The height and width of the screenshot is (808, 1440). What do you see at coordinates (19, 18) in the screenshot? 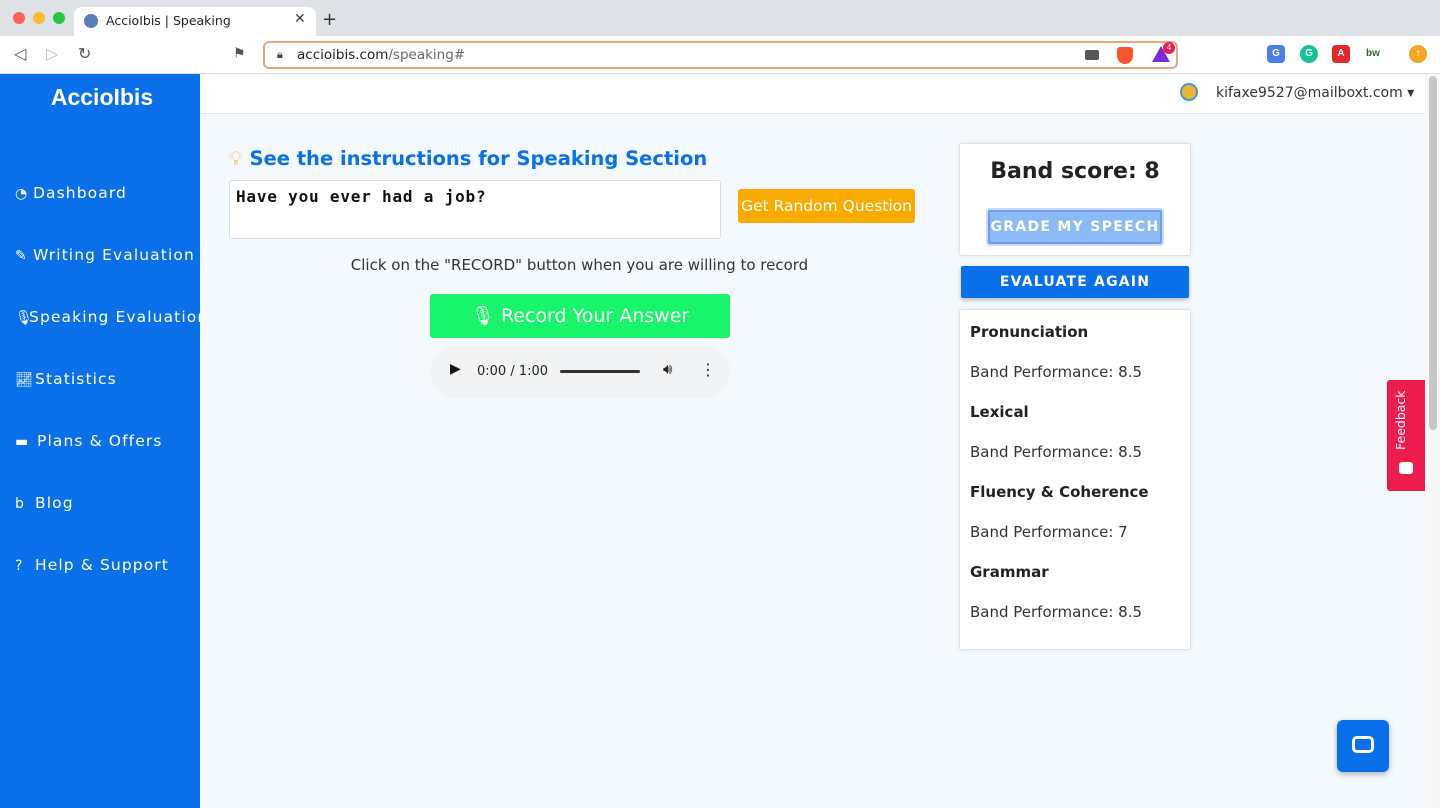
I see `close-window-button` at bounding box center [19, 18].